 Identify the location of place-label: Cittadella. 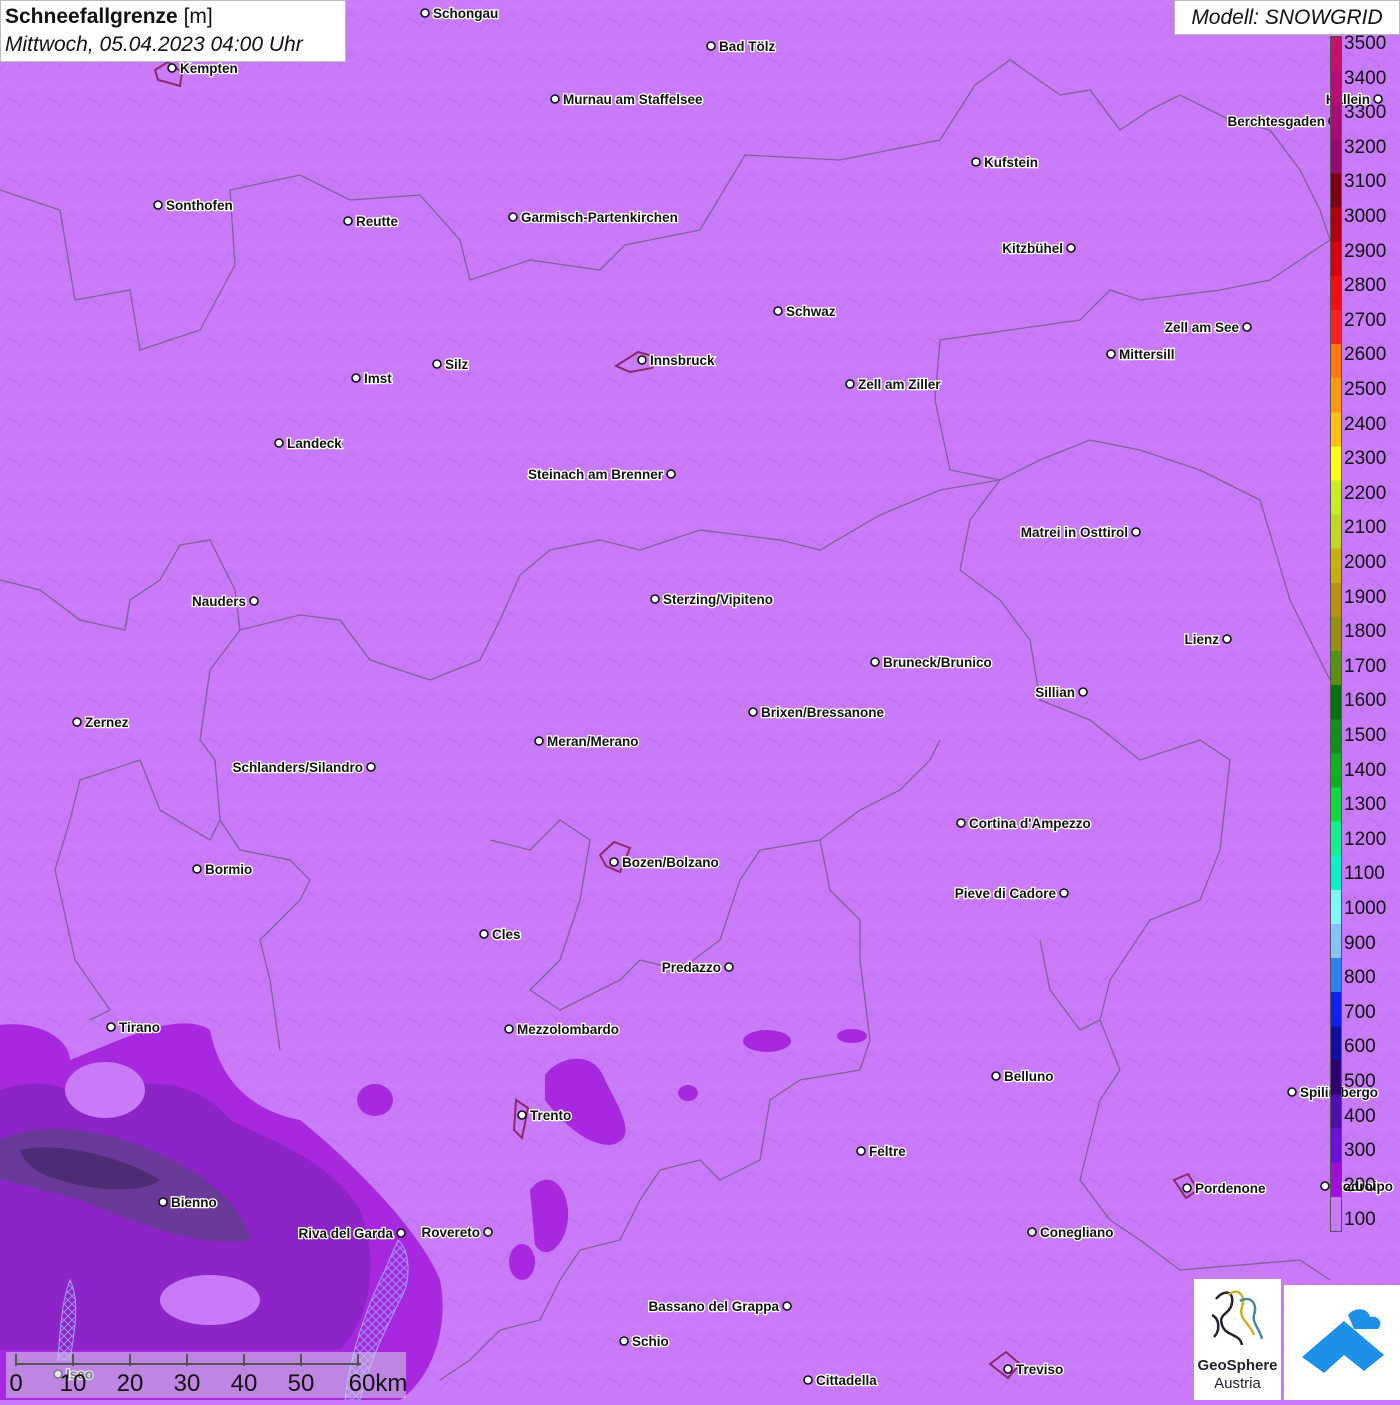
(846, 1380).